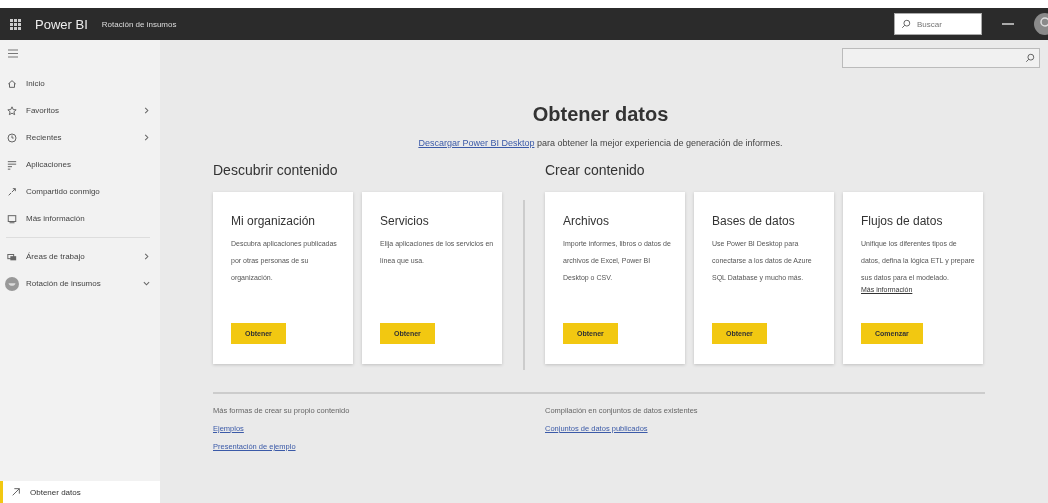 Image resolution: width=1048 pixels, height=503 pixels. I want to click on sidebar-item: Recientes, so click(80, 137).